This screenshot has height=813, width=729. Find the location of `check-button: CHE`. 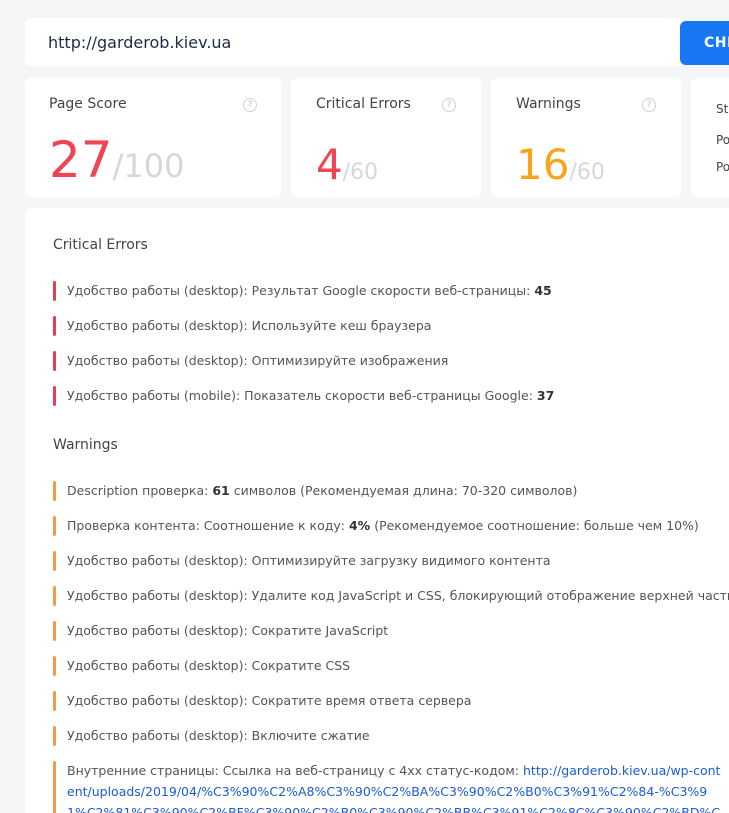

check-button: CHE is located at coordinates (704, 43).